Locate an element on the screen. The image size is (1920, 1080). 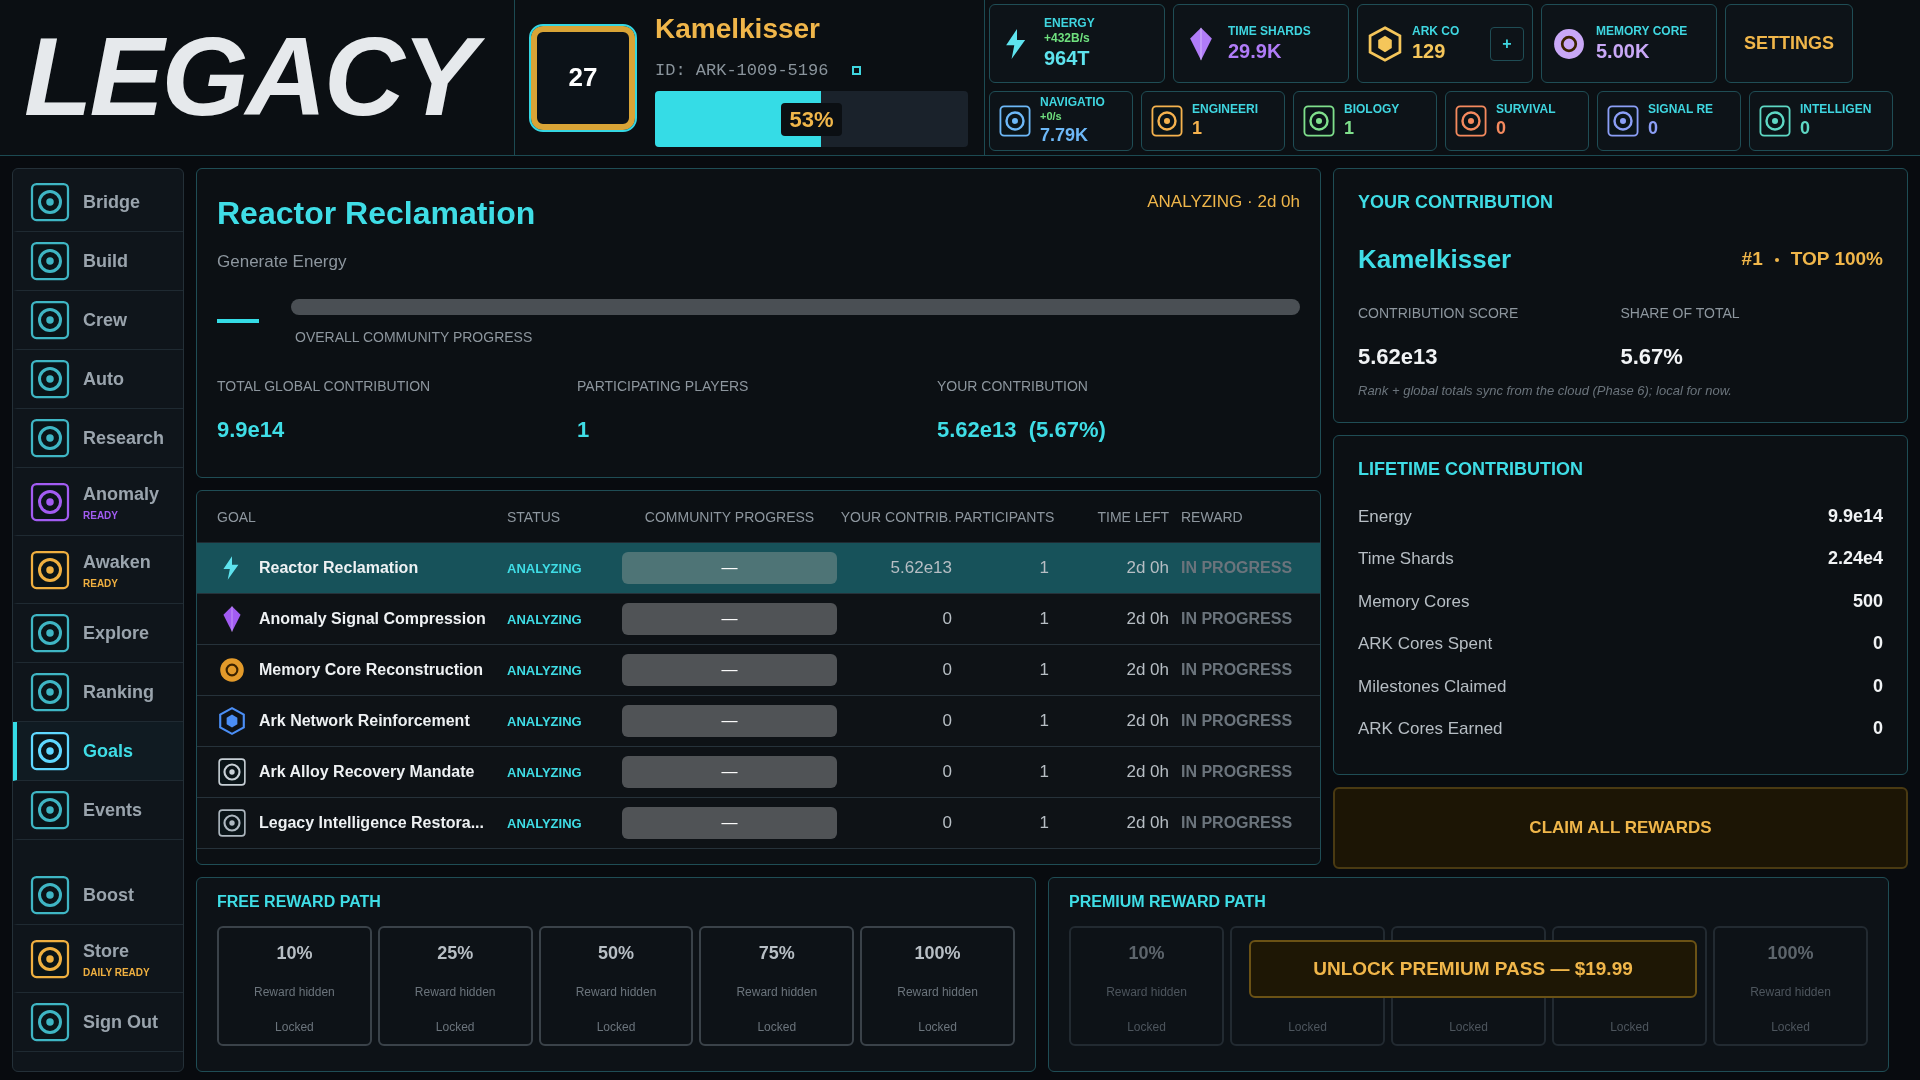
column-header: GOAL is located at coordinates (236, 516).